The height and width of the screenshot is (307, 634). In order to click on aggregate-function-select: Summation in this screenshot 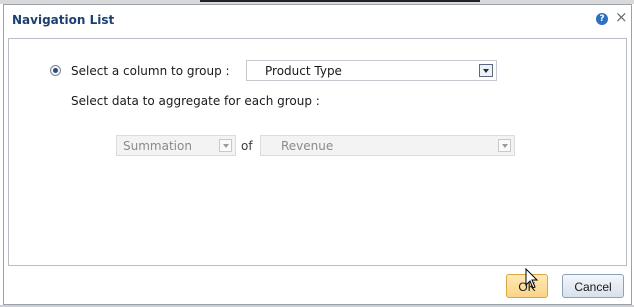, I will do `click(176, 145)`.